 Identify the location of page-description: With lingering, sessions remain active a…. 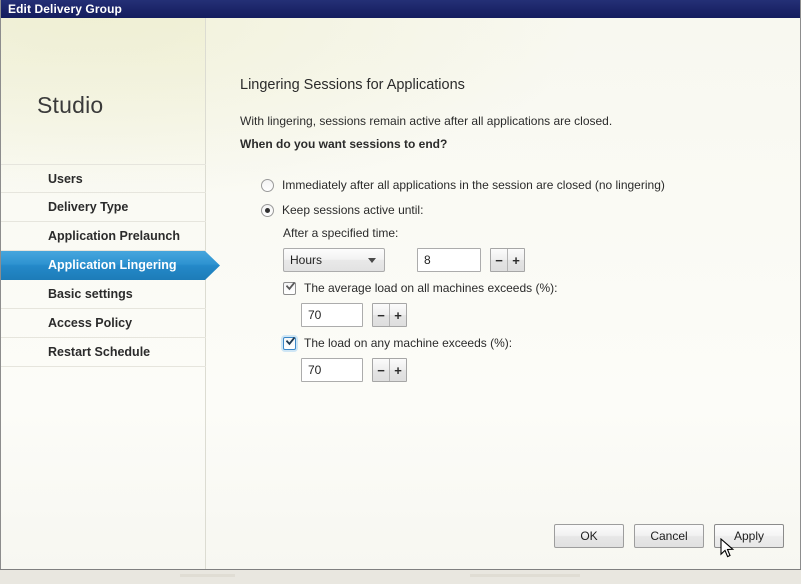
(426, 121).